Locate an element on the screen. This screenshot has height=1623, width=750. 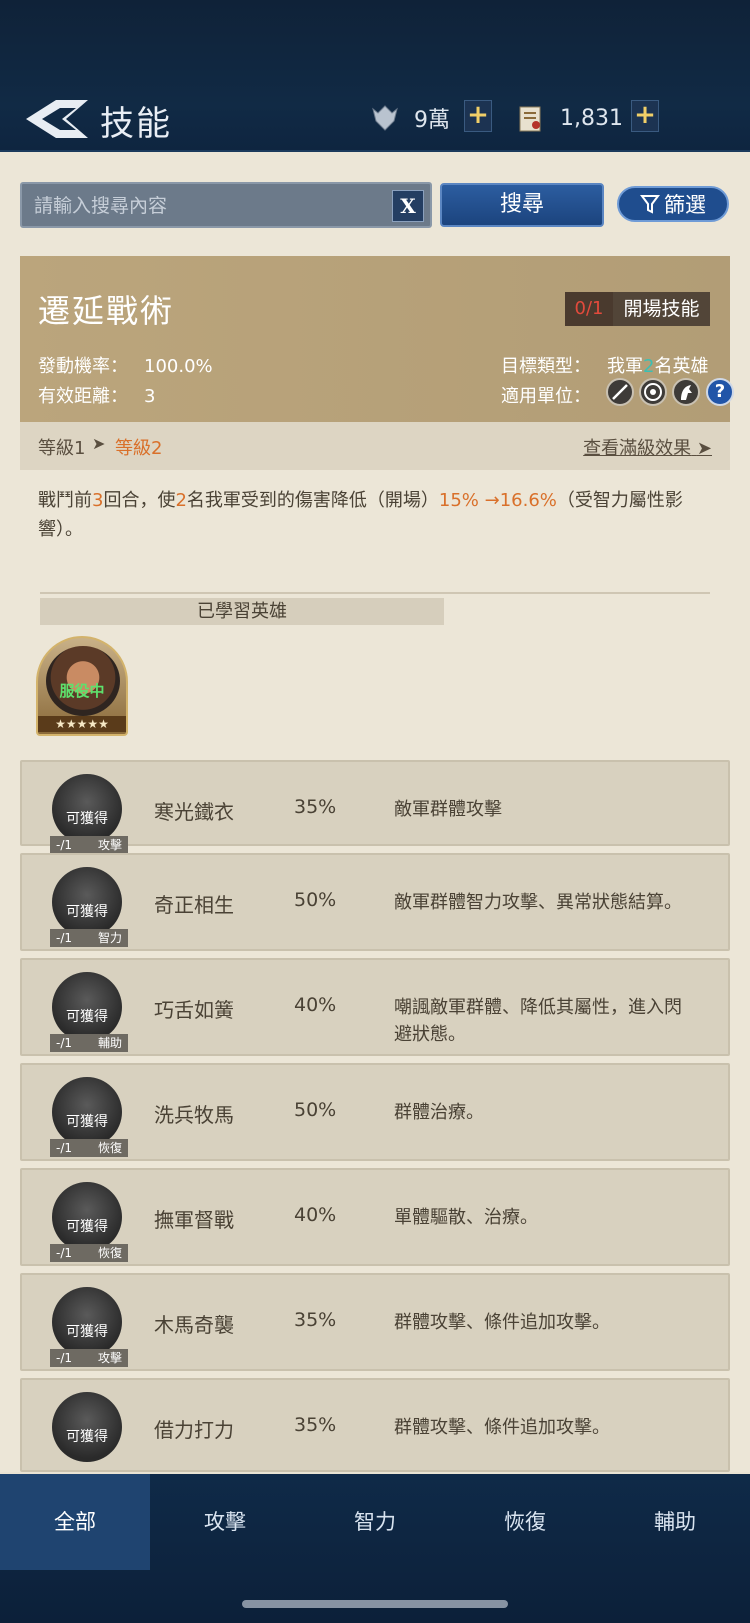
tab-all: 全部 is located at coordinates (75, 1522).